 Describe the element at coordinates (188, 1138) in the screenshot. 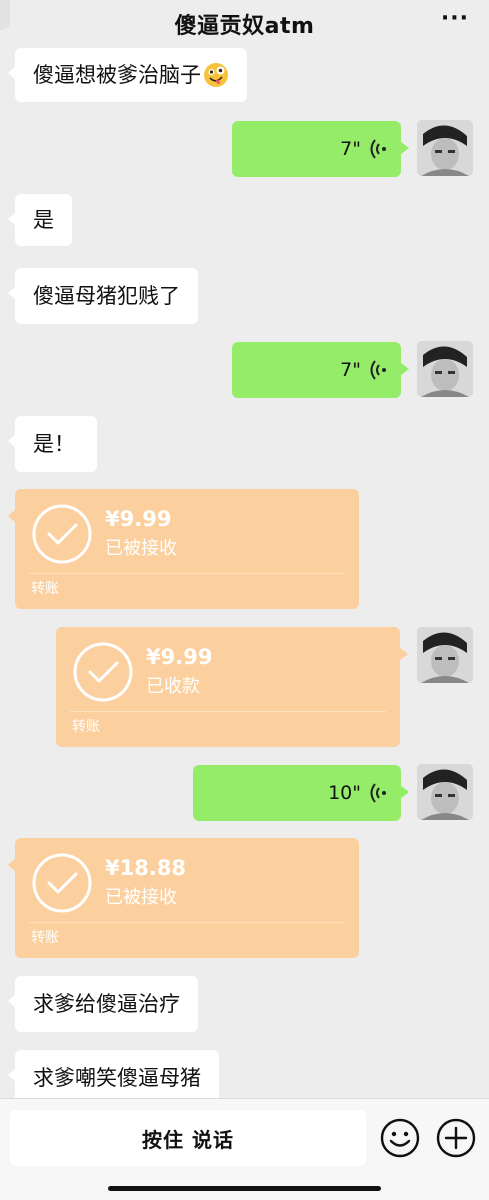

I see `hold-to-talk-button: 按住 说话` at that location.